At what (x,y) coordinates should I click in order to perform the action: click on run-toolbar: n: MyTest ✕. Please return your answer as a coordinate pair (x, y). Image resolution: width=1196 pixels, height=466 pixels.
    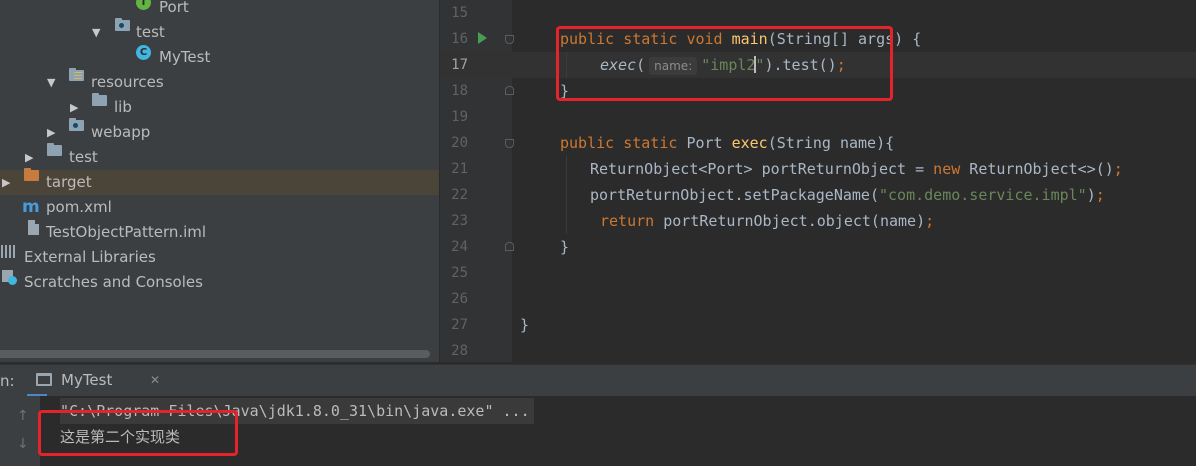
    Looking at the image, I should click on (598, 380).